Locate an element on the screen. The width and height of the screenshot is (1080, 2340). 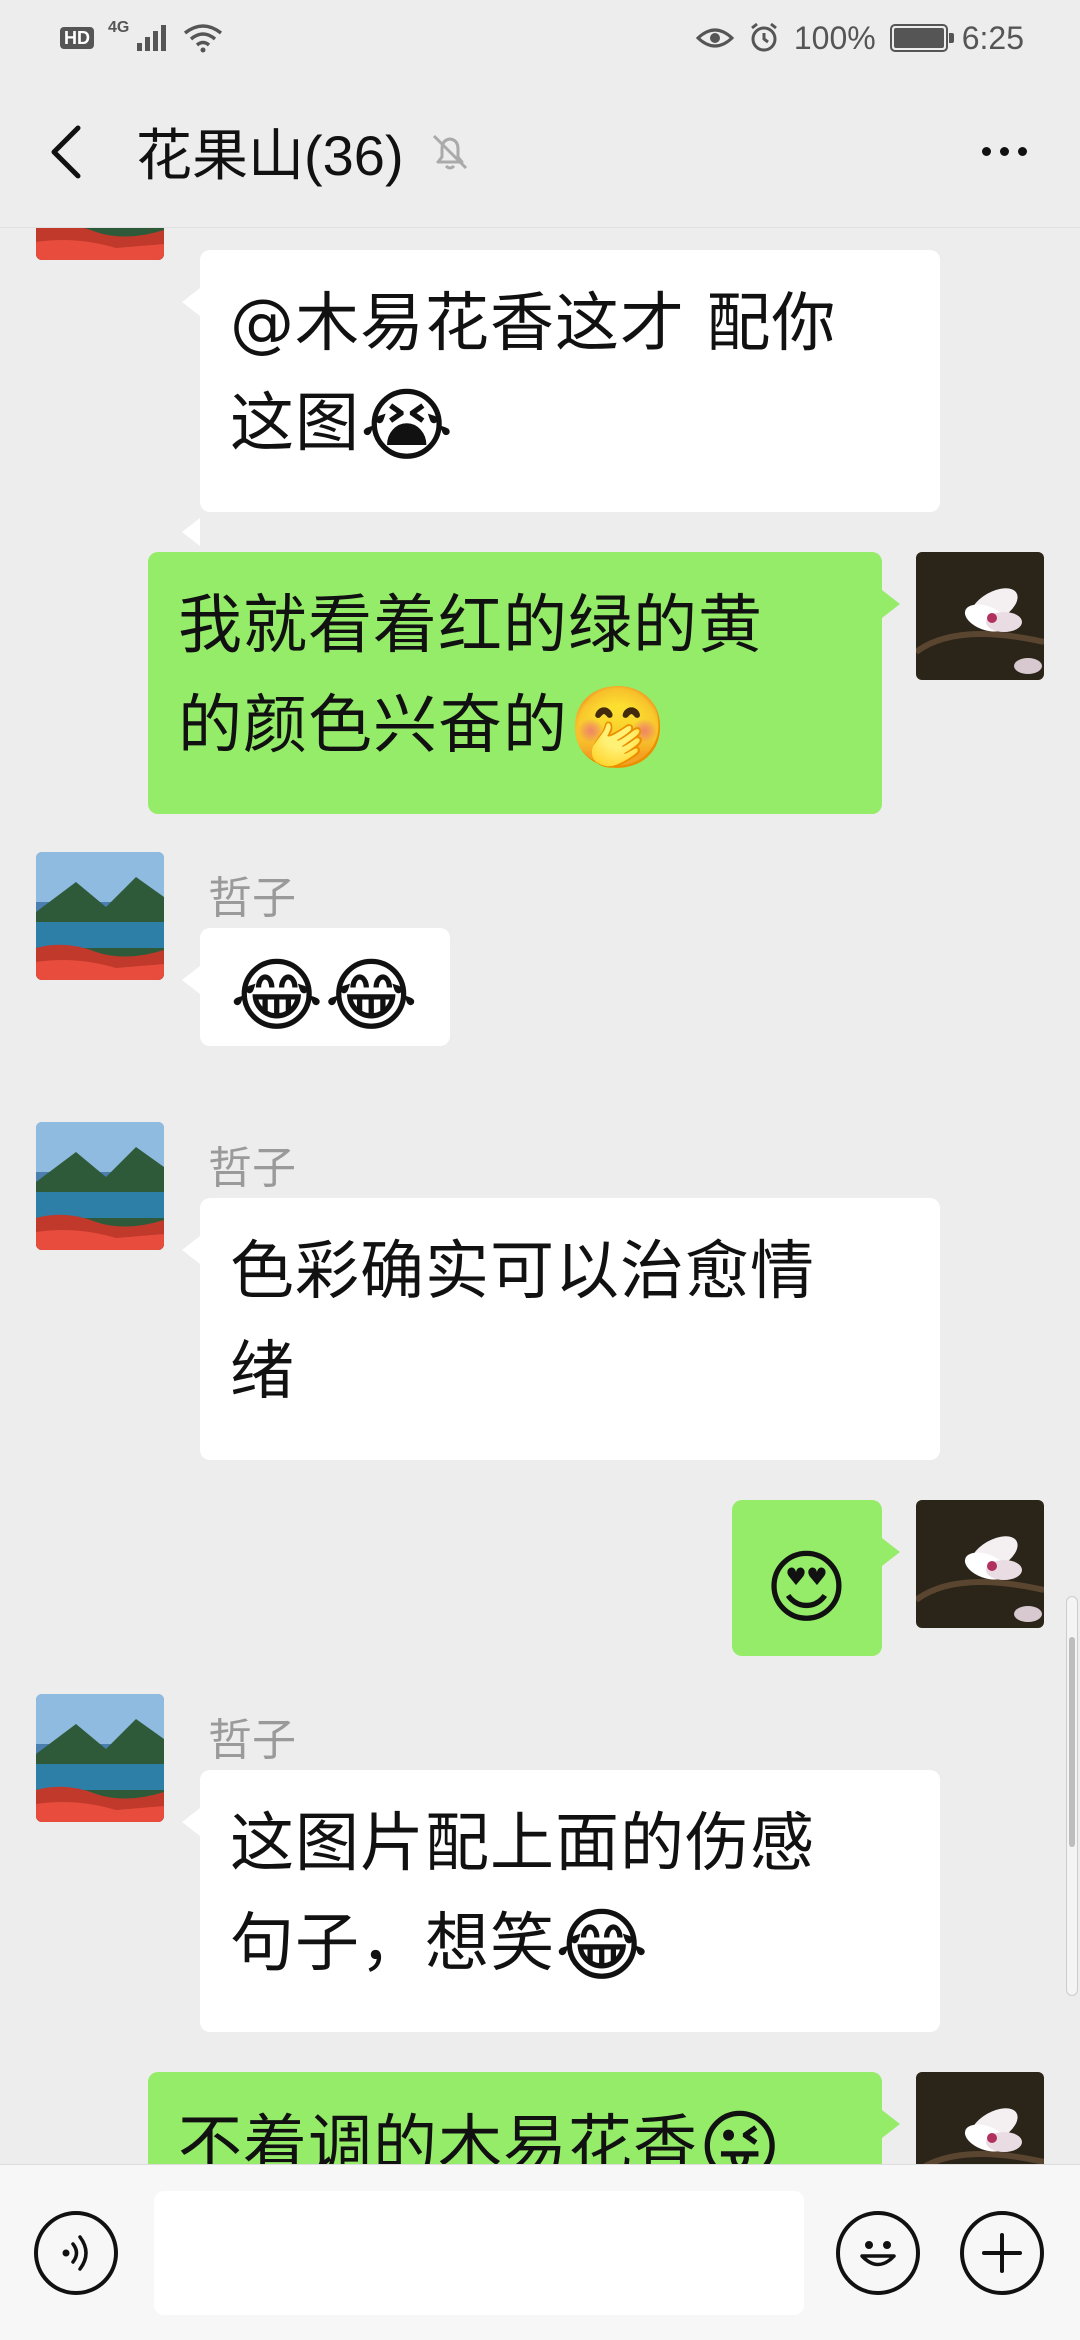
message-bubble: @木易花香这才 配你 这图😭 is located at coordinates (561, 381).